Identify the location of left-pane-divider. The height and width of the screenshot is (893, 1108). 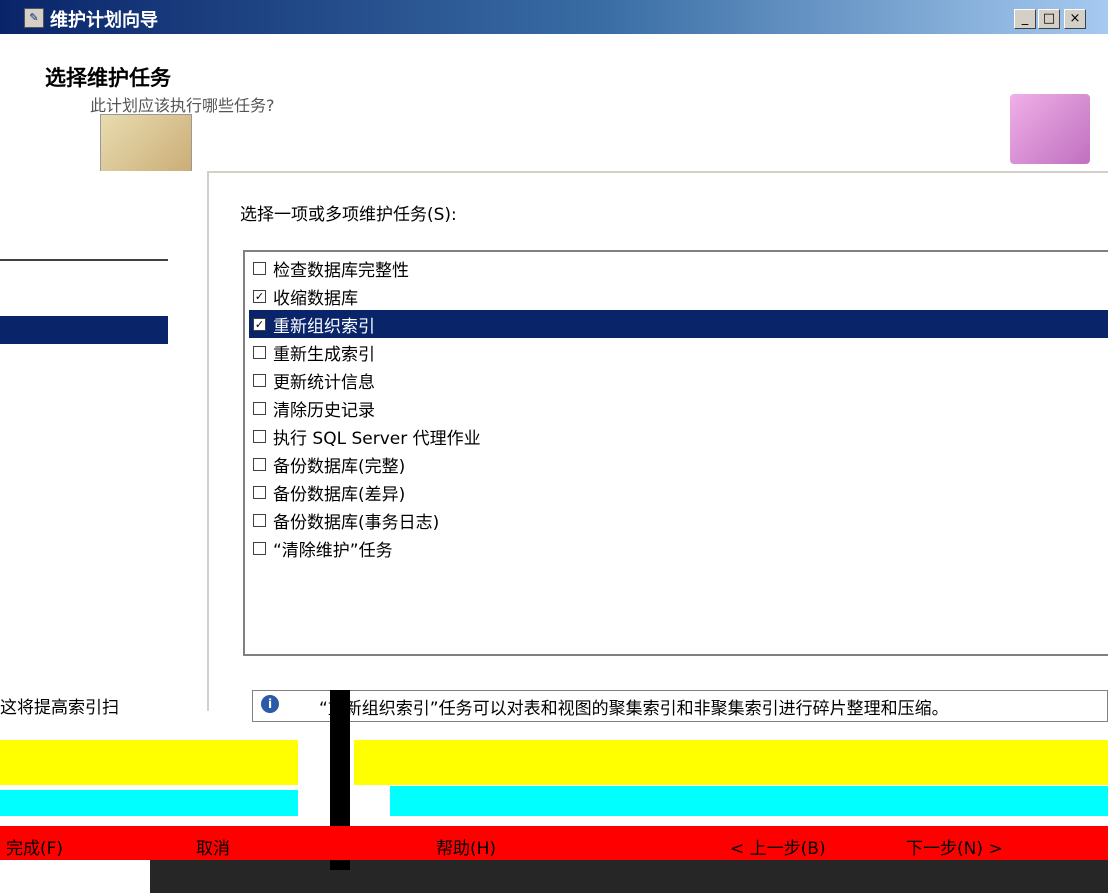
(84, 260).